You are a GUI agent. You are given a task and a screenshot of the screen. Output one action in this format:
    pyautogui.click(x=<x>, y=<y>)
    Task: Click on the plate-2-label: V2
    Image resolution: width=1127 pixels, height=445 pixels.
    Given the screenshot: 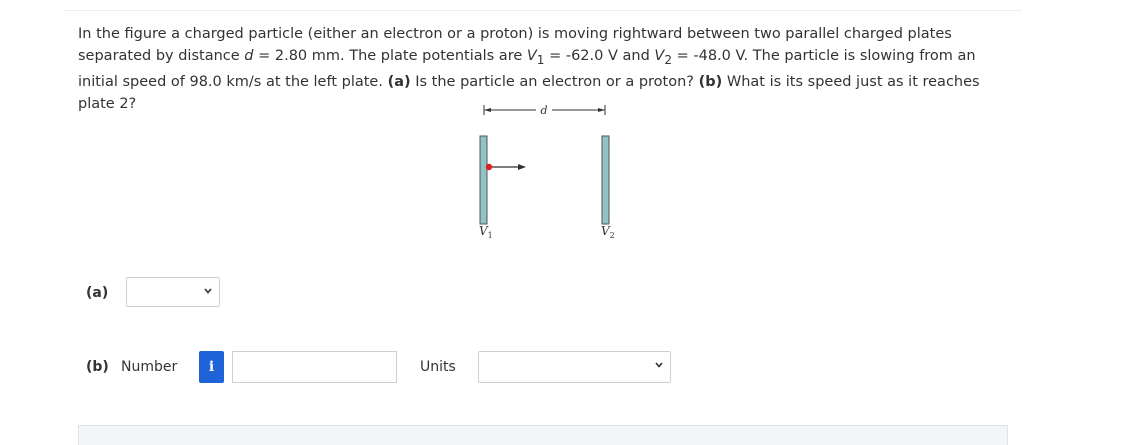 What is the action you would take?
    pyautogui.click(x=608, y=232)
    